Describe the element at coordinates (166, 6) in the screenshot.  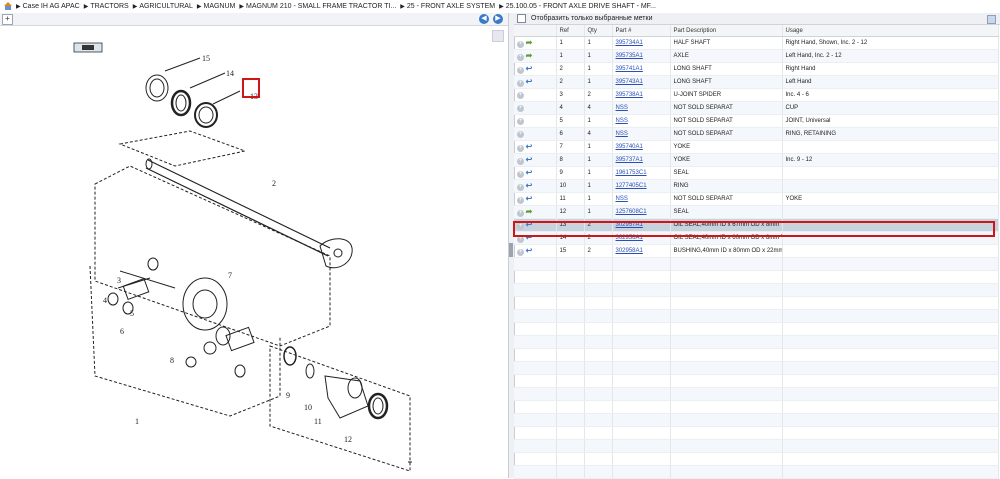
I see `breadcrumb-item: AGRICULTURAL` at that location.